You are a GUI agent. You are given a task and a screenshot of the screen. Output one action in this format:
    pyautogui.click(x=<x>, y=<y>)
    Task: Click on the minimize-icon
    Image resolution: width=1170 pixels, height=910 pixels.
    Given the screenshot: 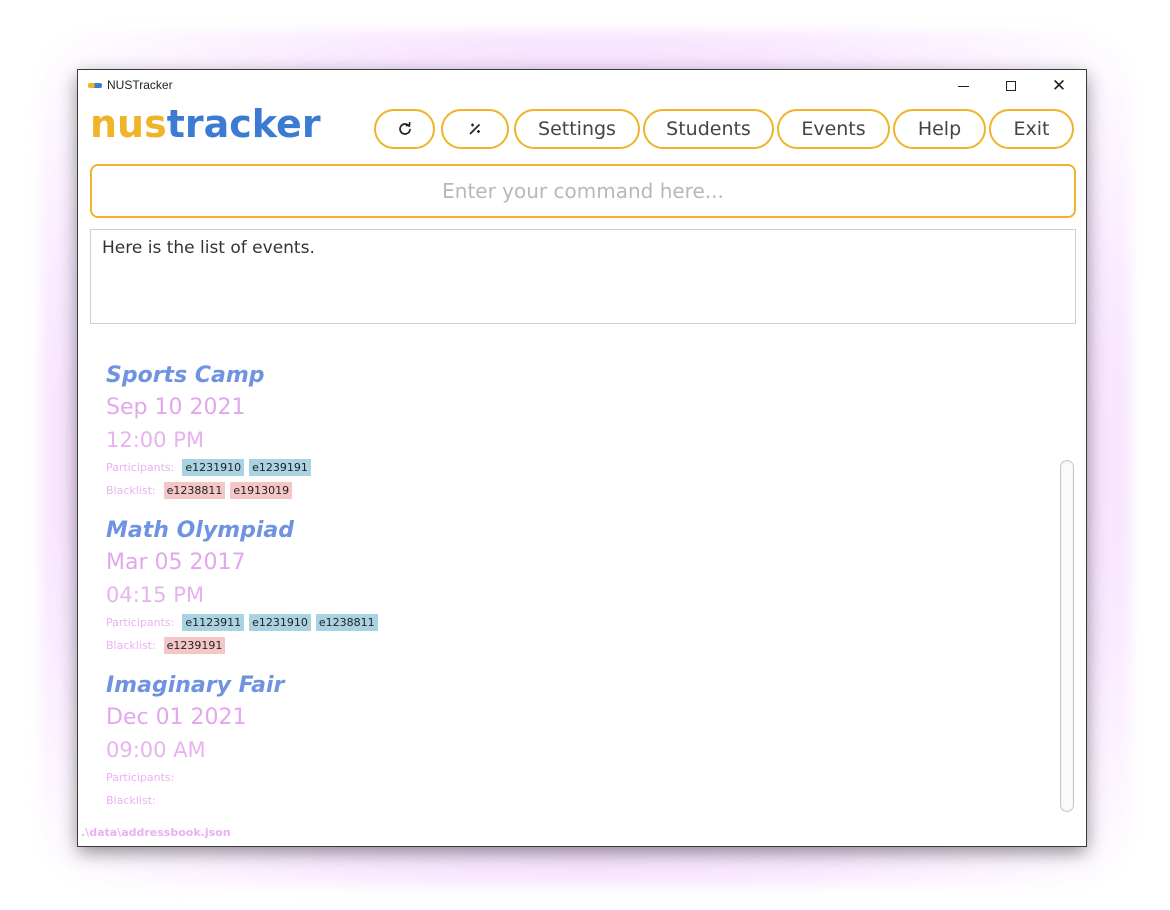 What is the action you would take?
    pyautogui.click(x=963, y=86)
    